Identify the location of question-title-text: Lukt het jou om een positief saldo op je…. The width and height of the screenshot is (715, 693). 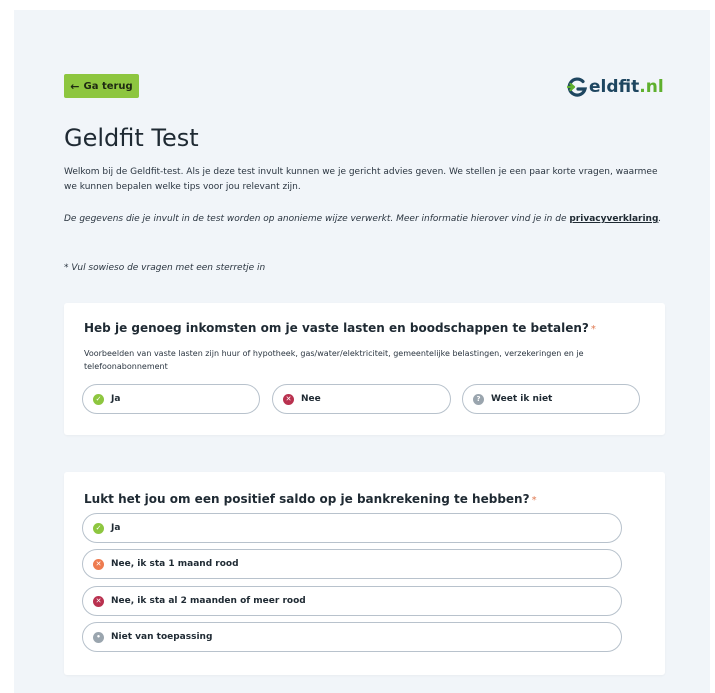
(307, 499).